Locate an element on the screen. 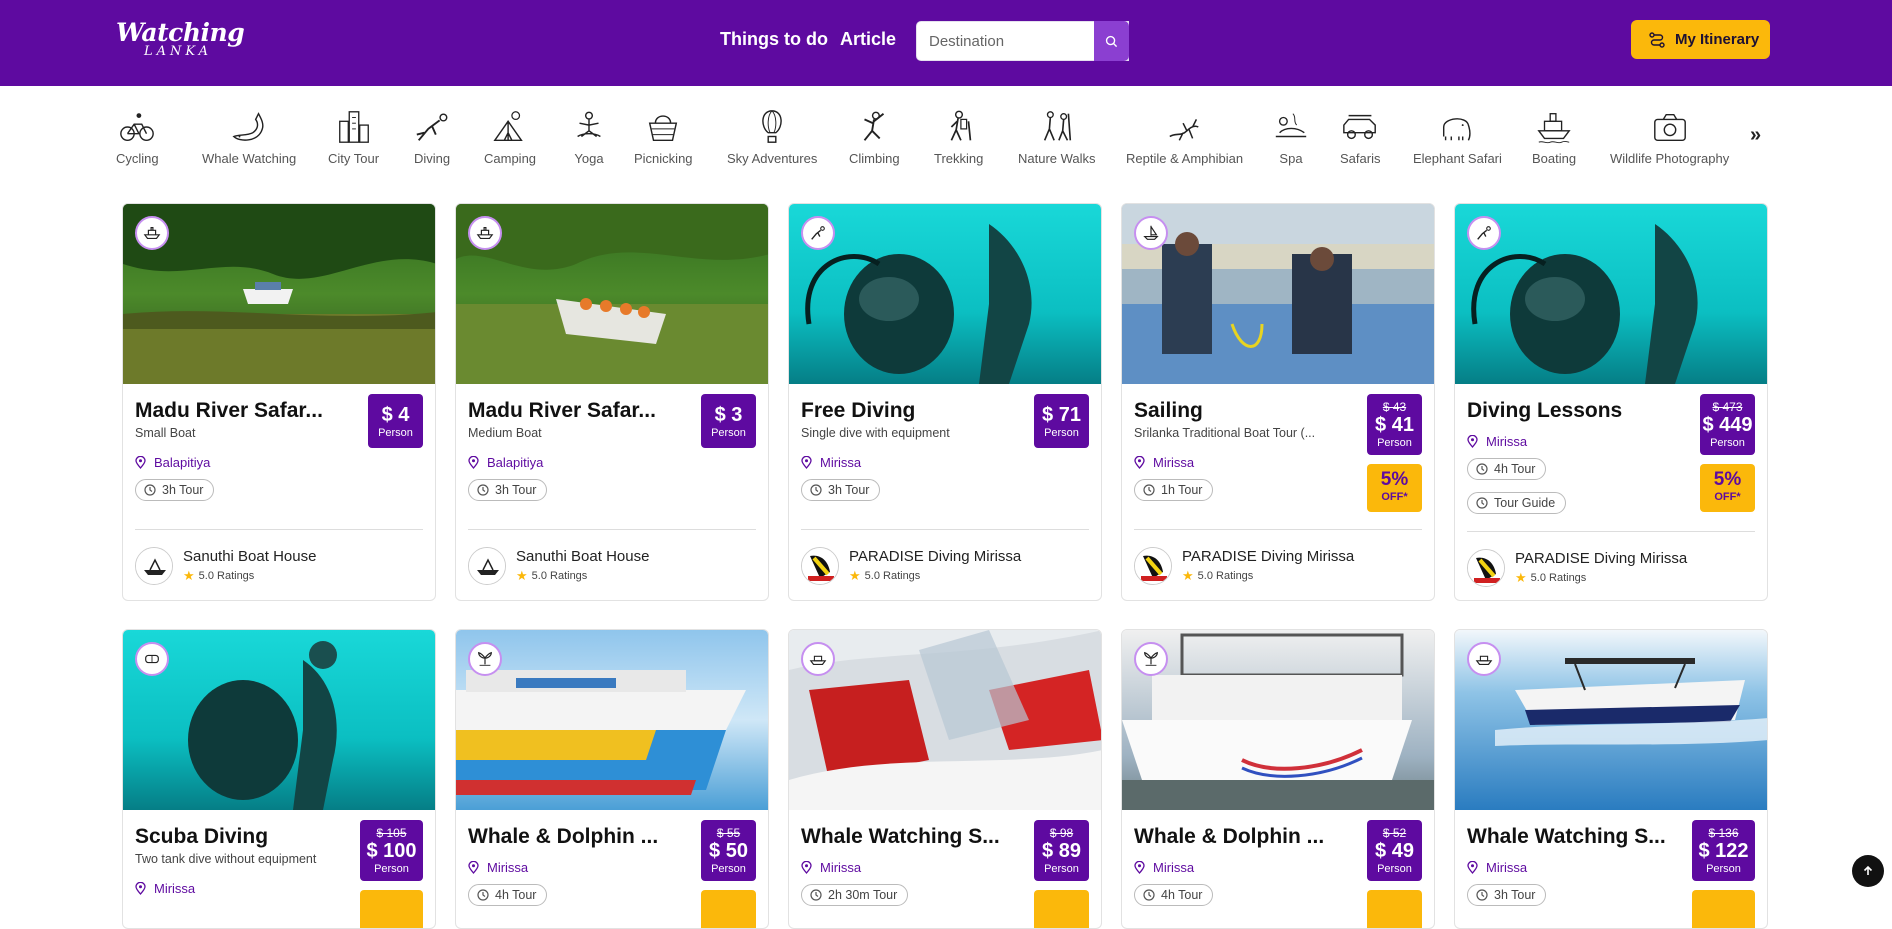 This screenshot has height=929, width=1892. search-button is located at coordinates (1111, 41).